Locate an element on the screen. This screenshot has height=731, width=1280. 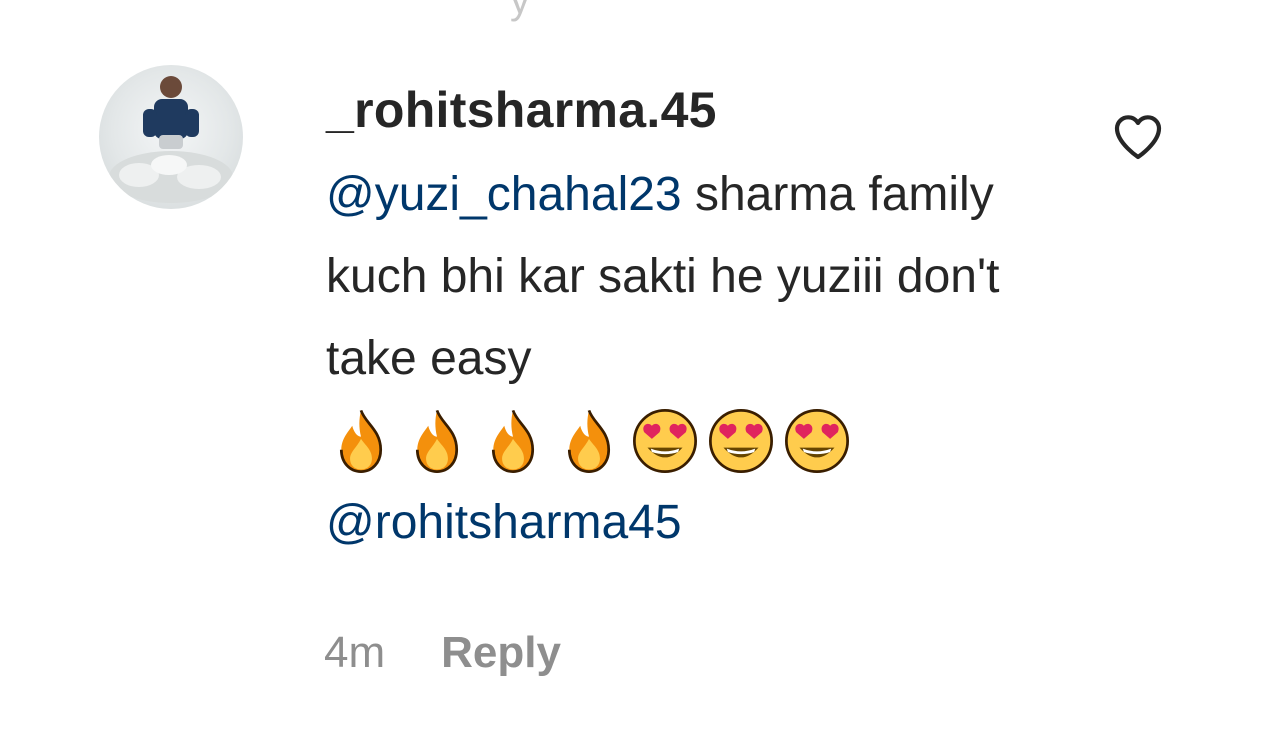
comment-timestamp: 4m is located at coordinates (355, 652).